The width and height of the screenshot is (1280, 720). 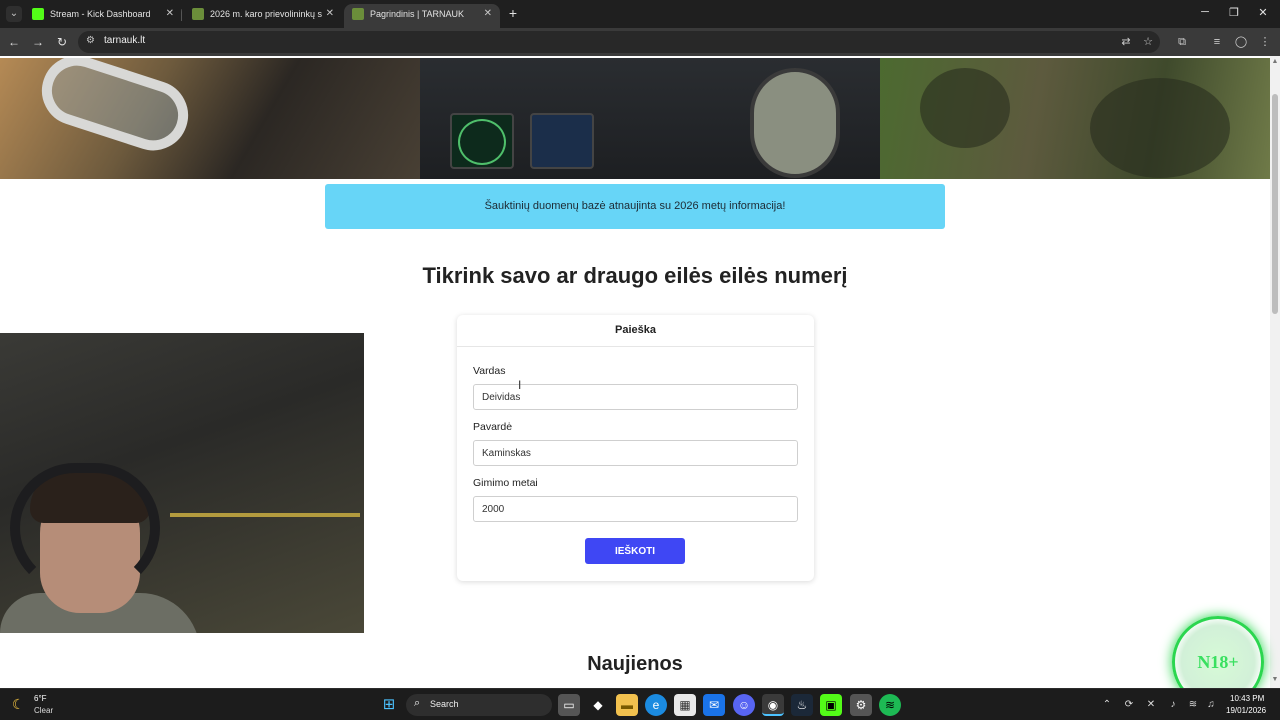 What do you see at coordinates (513, 14) in the screenshot?
I see `new-tab-button: +` at bounding box center [513, 14].